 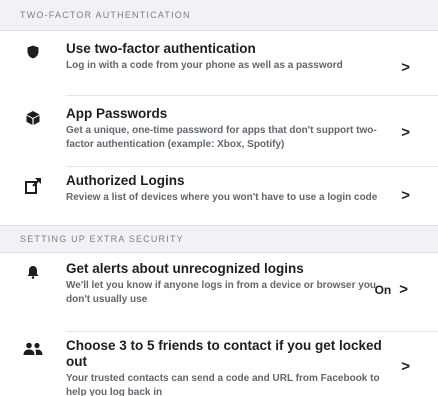 I want to click on status-label: On, so click(x=383, y=289).